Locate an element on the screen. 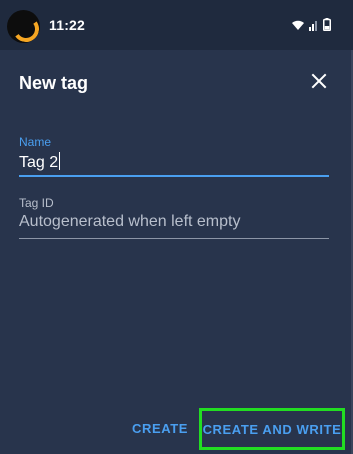 The height and width of the screenshot is (454, 353). create-button: CREATE is located at coordinates (160, 428).